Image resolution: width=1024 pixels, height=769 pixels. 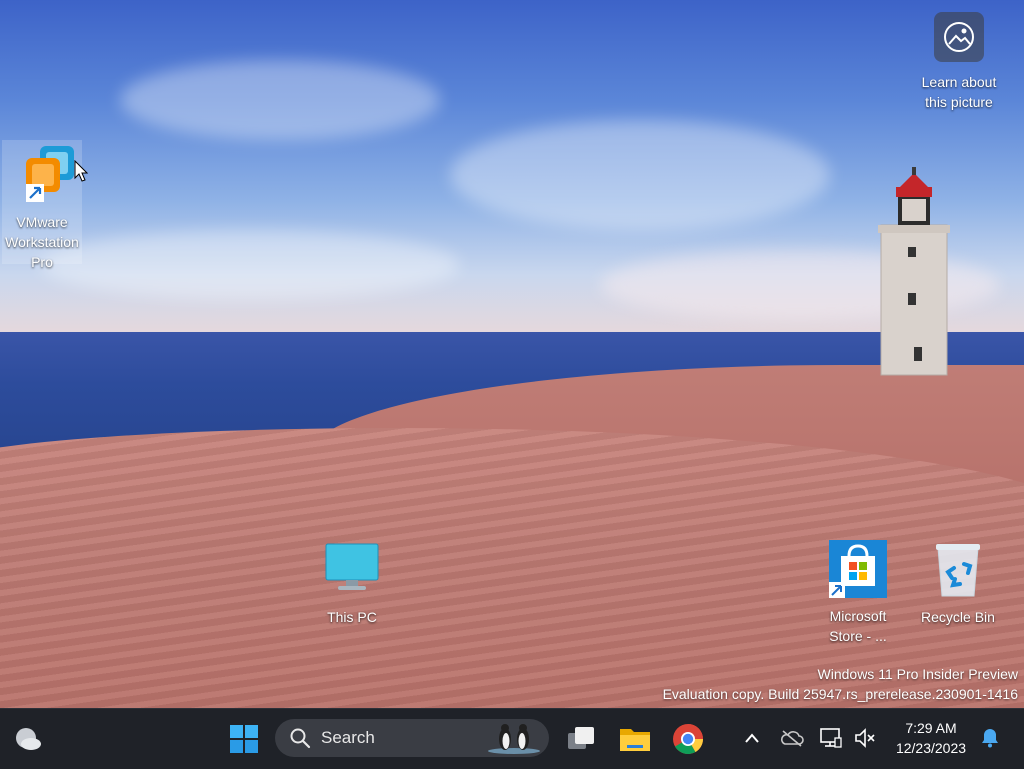 I want to click on task-view-button, so click(x=581, y=738).